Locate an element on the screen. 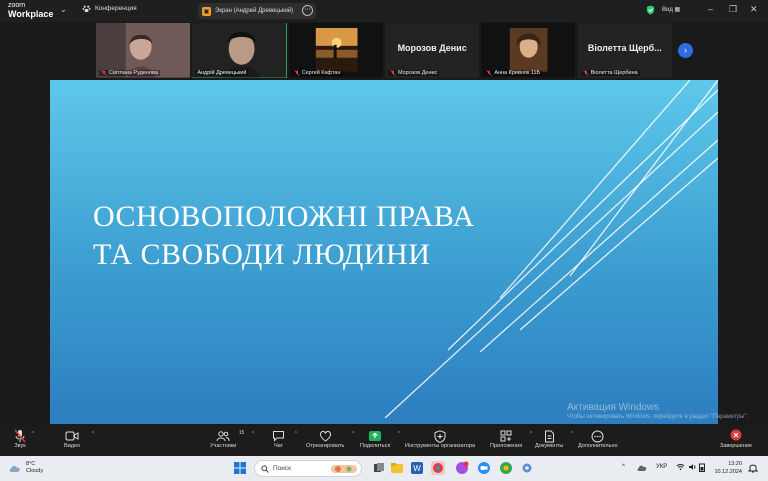 Image resolution: width=768 pixels, height=481 pixels. audio-label: Звук is located at coordinates (20, 446).